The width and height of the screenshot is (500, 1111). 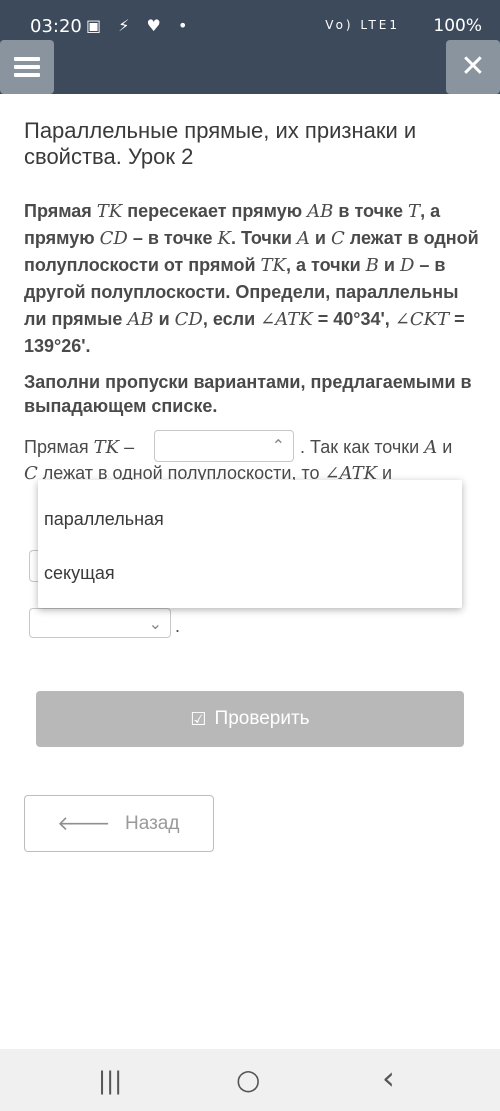 I want to click on close-icon: ✕, so click(x=473, y=66).